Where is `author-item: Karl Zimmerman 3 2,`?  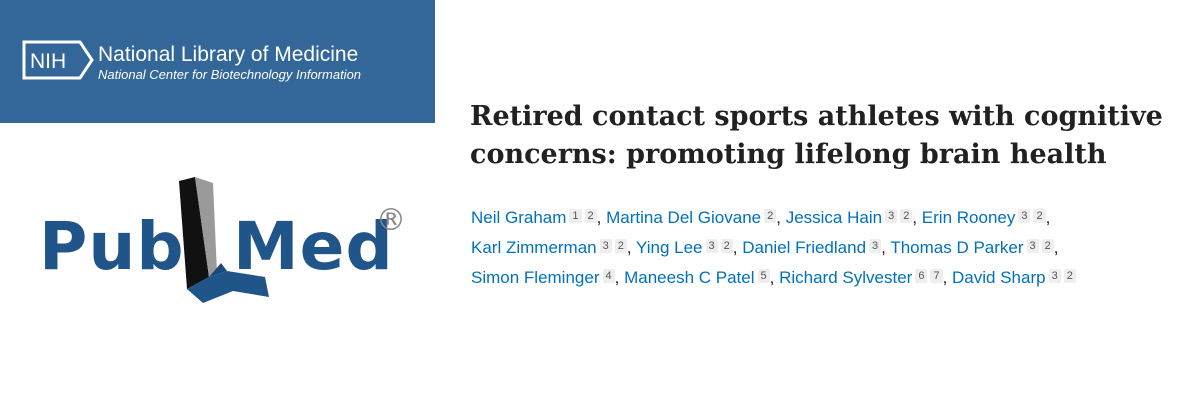
author-item: Karl Zimmerman 3 2, is located at coordinates (551, 247).